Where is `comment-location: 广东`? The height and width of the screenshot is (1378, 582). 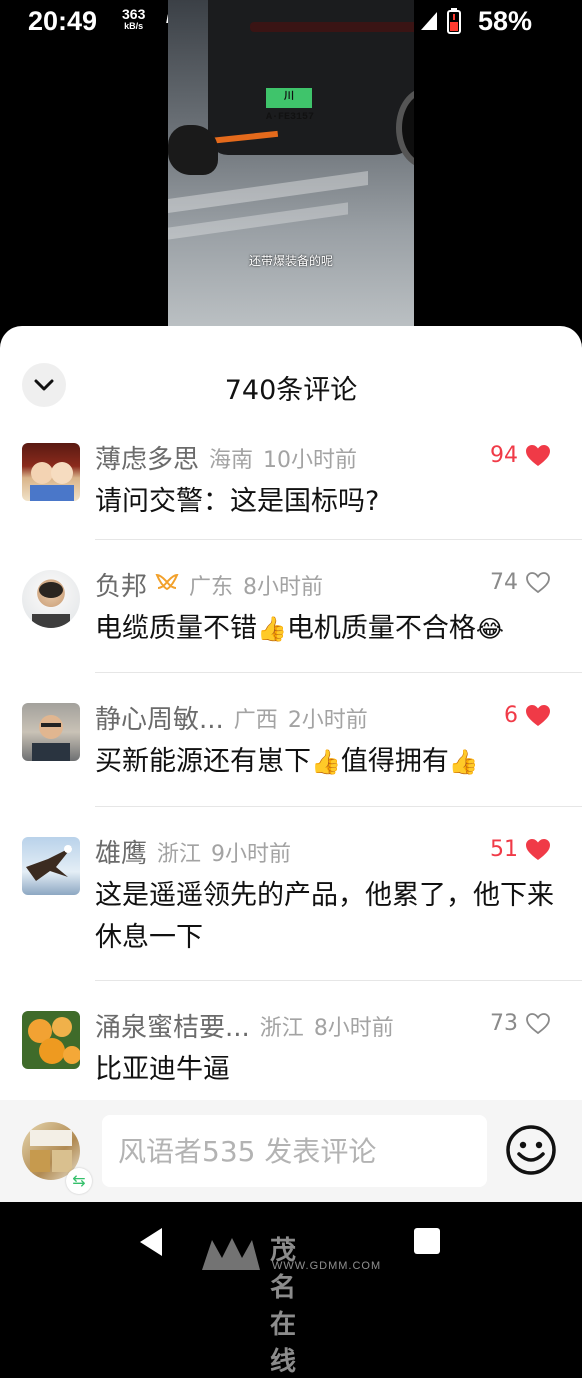
comment-location: 广东 is located at coordinates (211, 587).